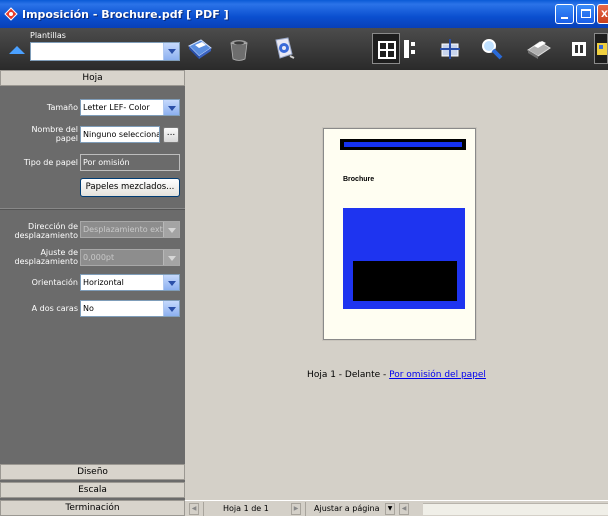 Image resolution: width=608 pixels, height=516 pixels. I want to click on sheet-preview: Brochure, so click(399, 234).